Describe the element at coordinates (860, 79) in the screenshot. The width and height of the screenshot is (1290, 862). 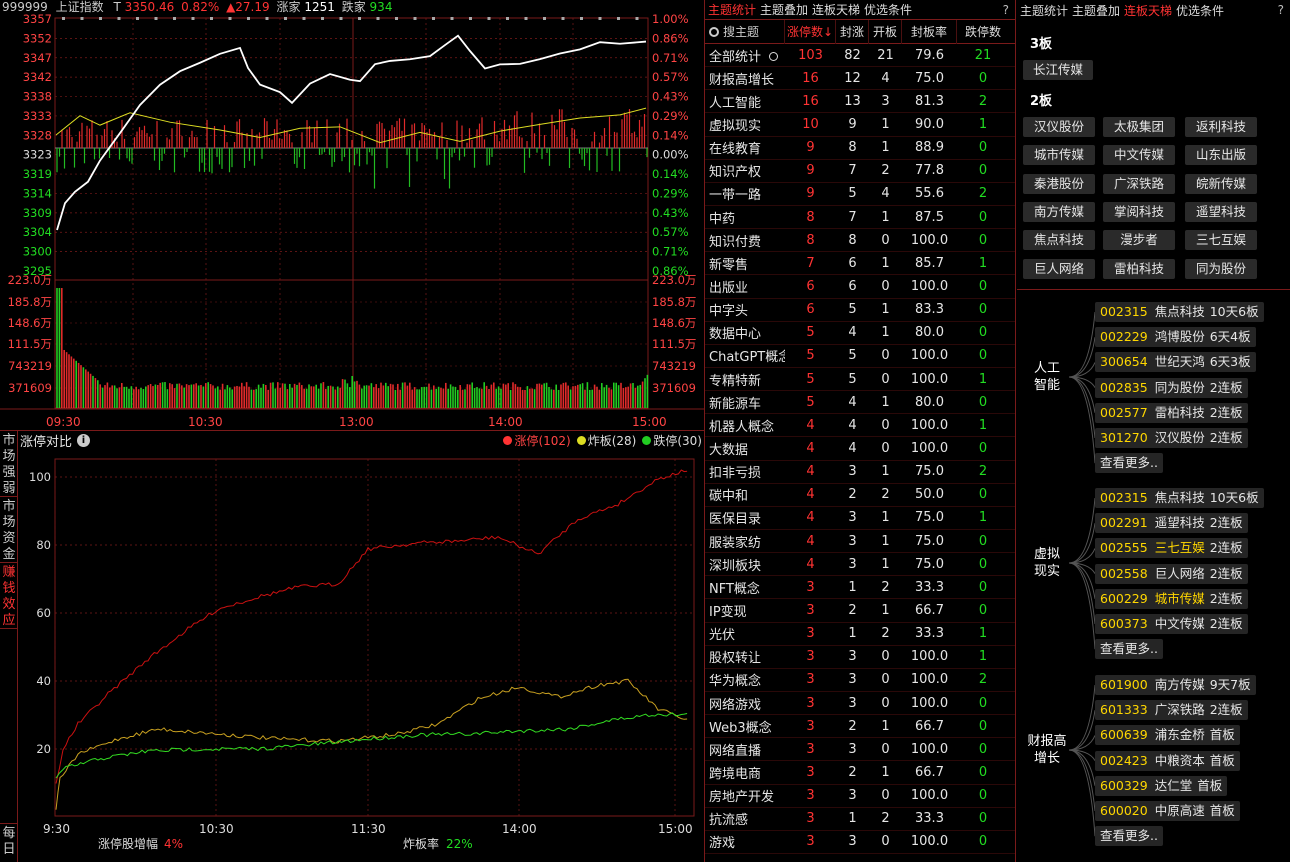
I see `table-row: 财报高增长 16 12 4 75.0 0` at that location.